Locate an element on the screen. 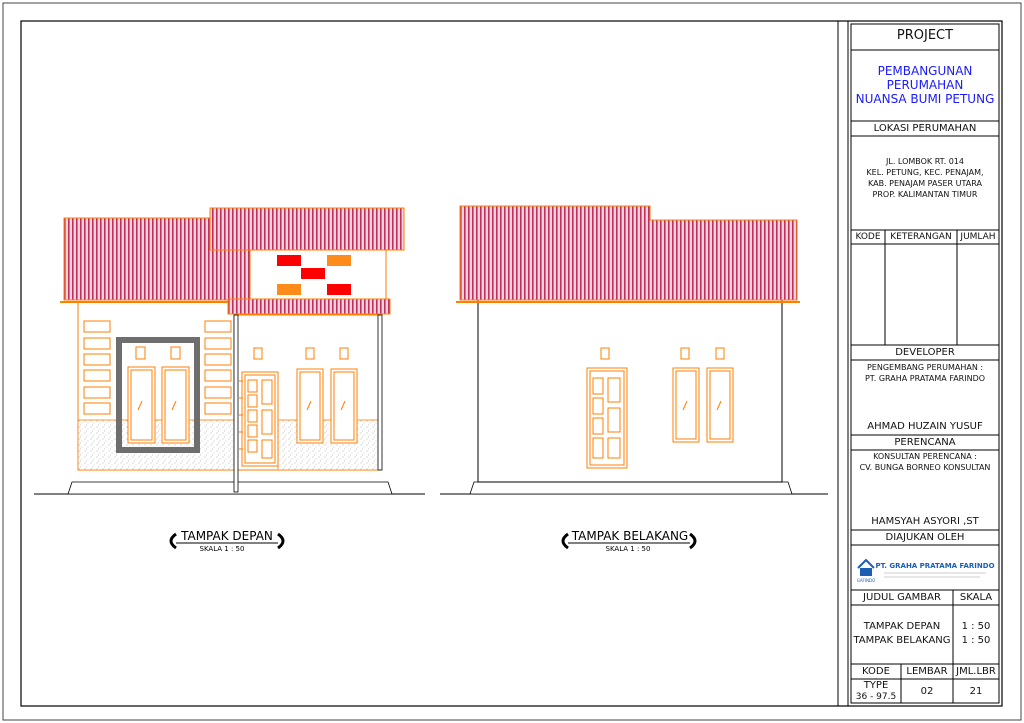 This screenshot has height=723, width=1024. drawing-title-item: TAMPAK DEPAN is located at coordinates (902, 626).